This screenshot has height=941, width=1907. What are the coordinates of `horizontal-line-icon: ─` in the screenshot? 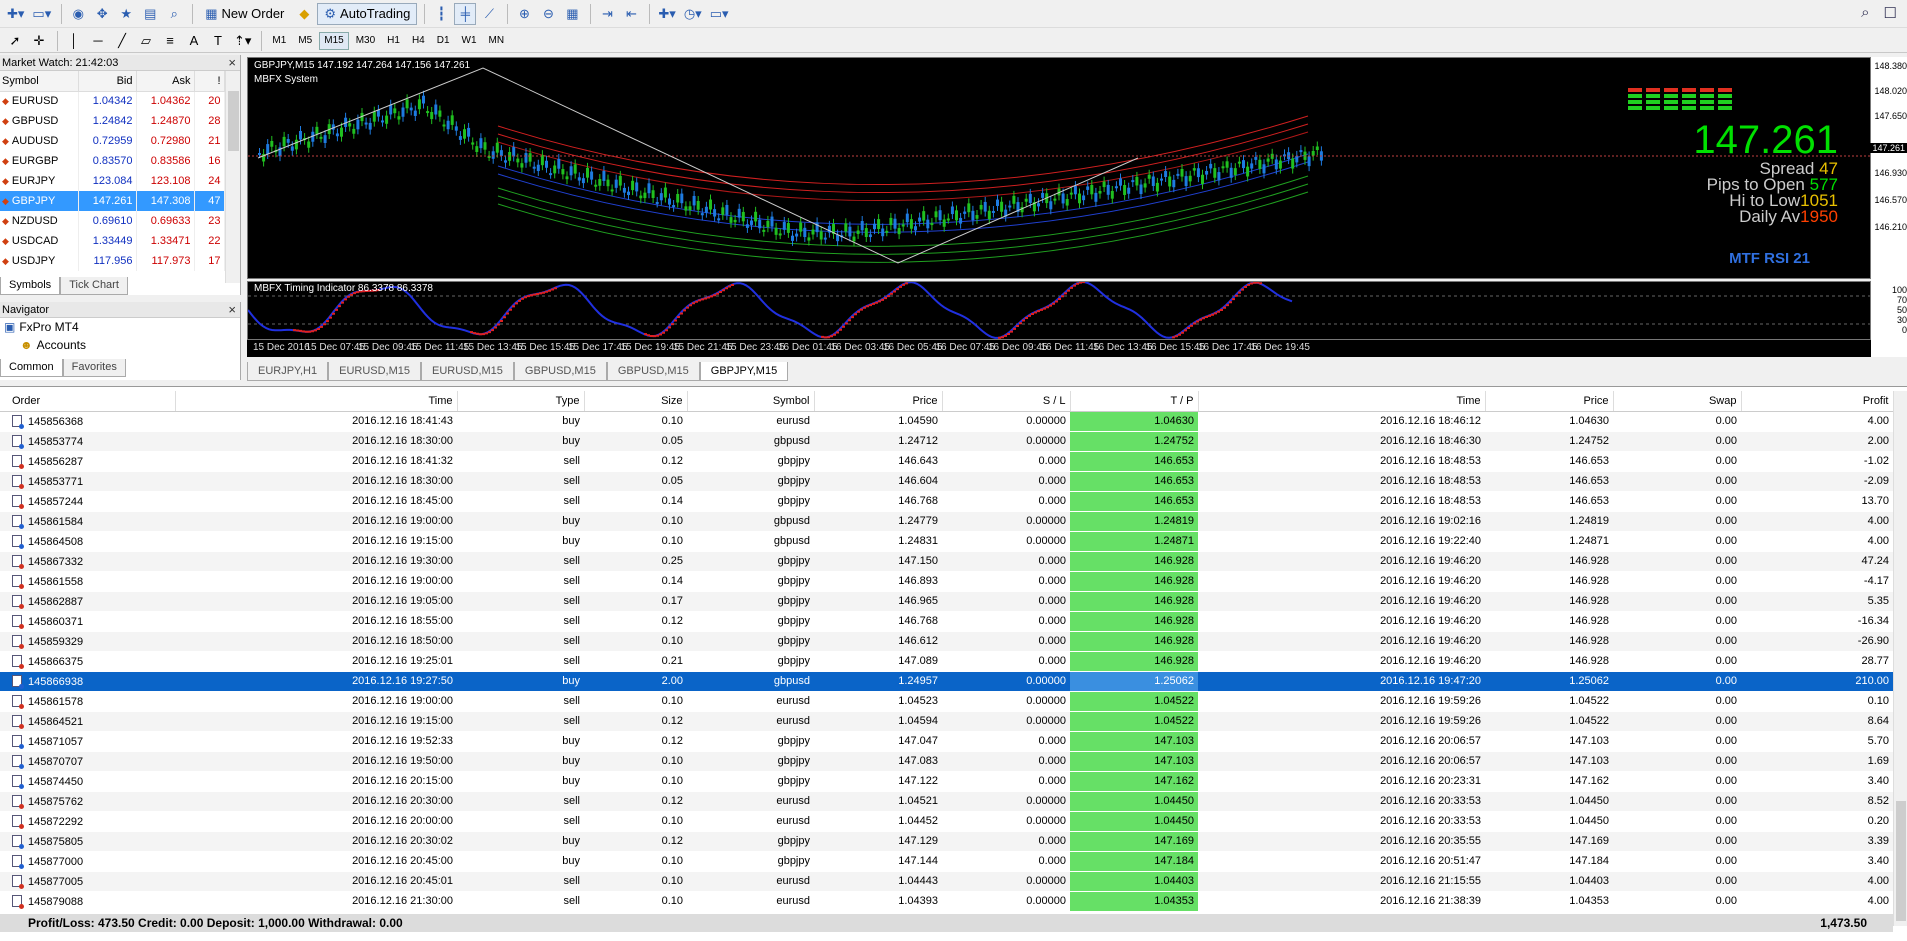 It's located at (98, 41).